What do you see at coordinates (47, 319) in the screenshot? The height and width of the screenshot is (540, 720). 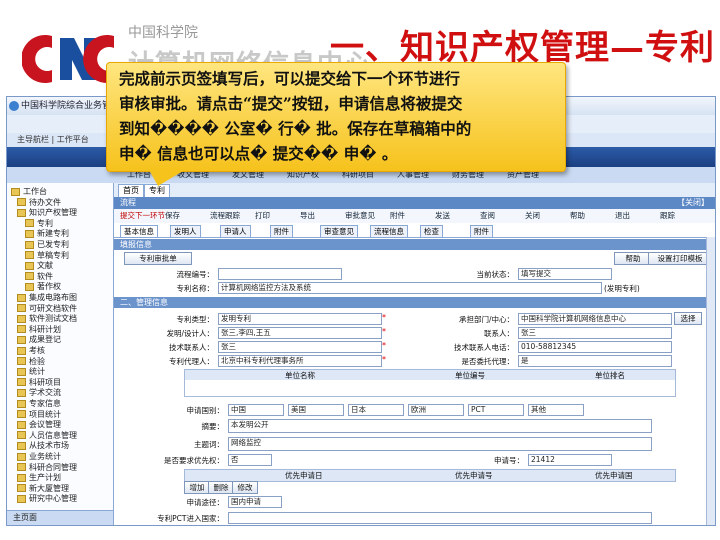 I see `tree-item: 软件测试文档` at bounding box center [47, 319].